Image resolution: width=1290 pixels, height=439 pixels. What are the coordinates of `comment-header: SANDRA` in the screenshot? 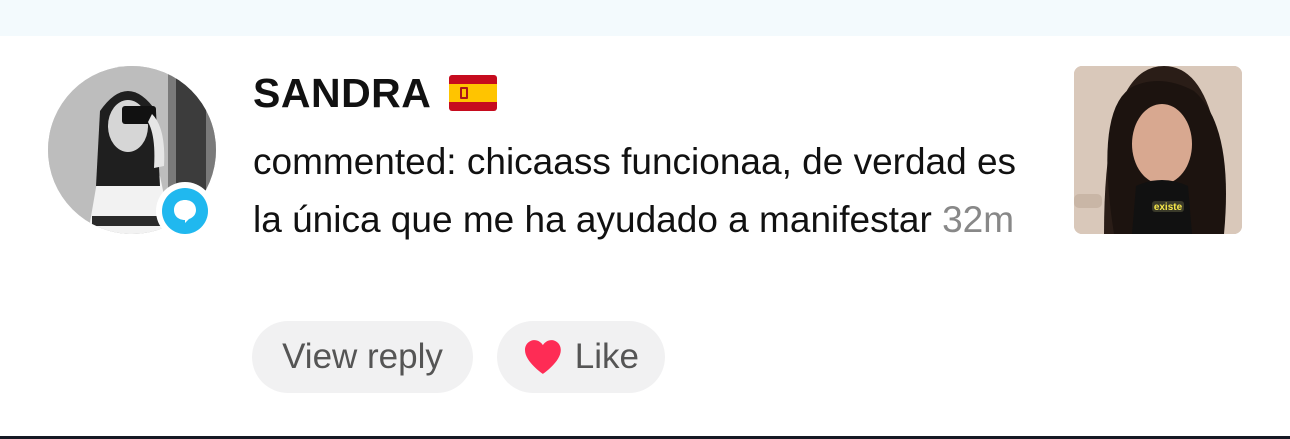 It's located at (375, 93).